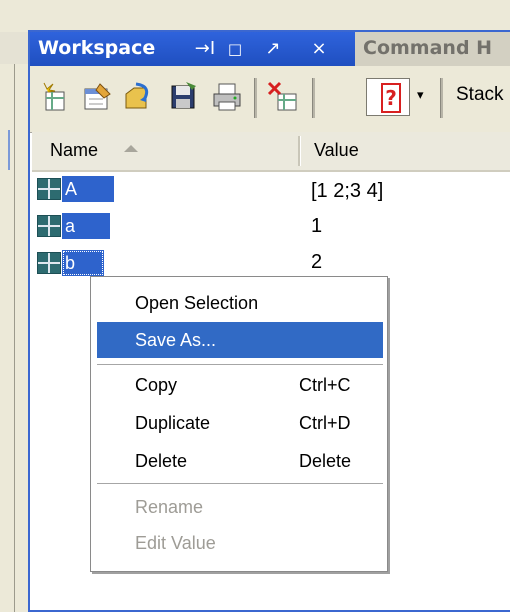  I want to click on help-button: ?, so click(388, 97).